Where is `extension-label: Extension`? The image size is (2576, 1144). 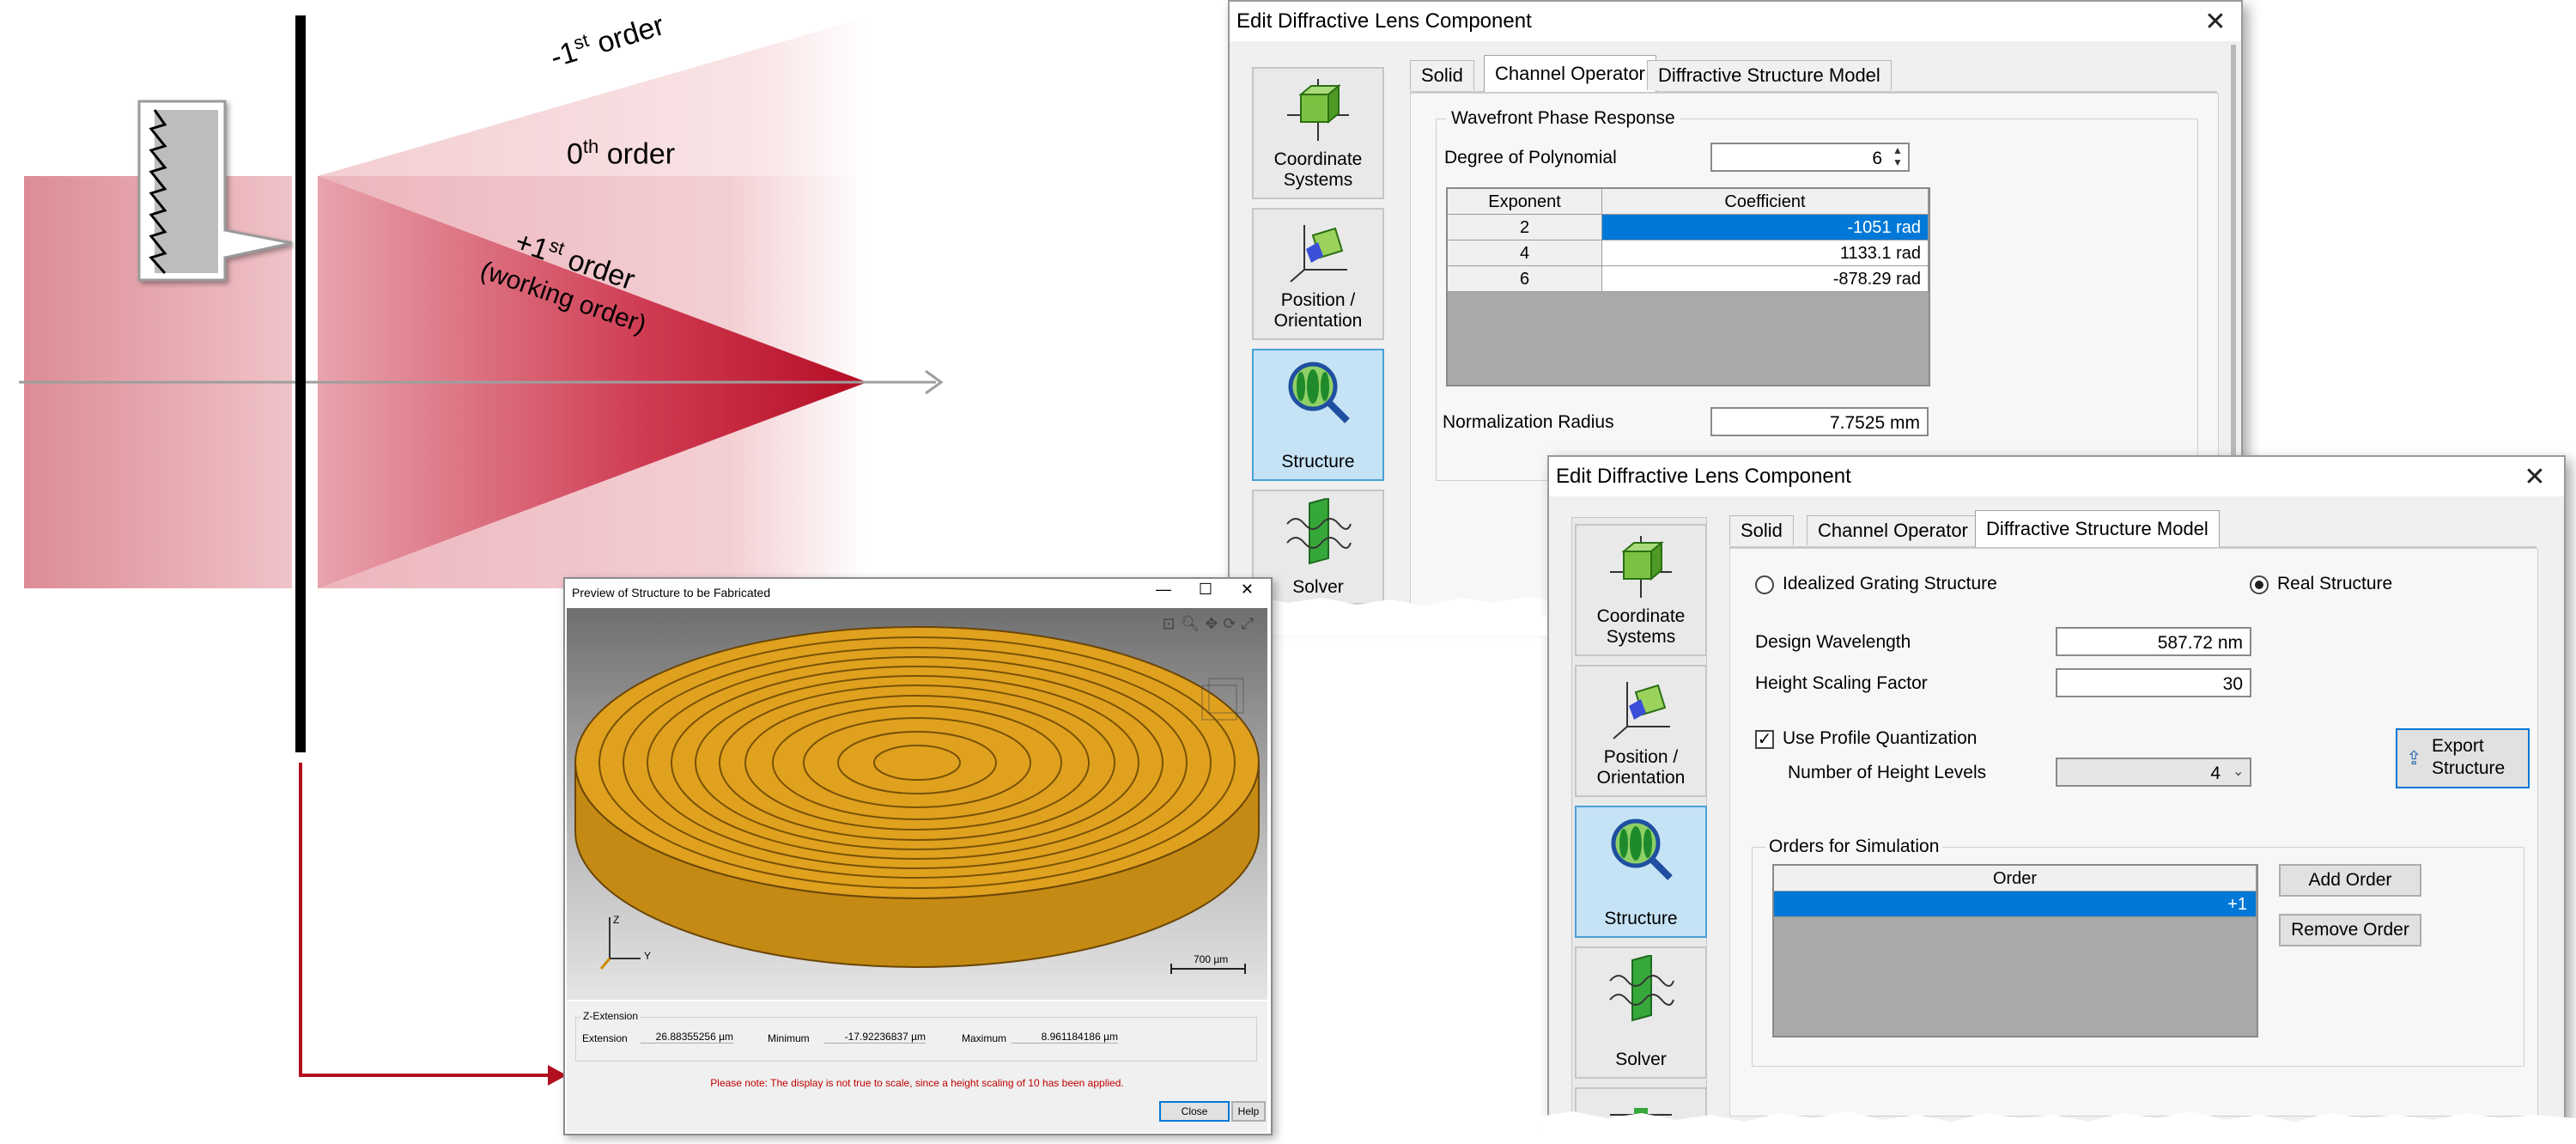
extension-label: Extension is located at coordinates (605, 1038).